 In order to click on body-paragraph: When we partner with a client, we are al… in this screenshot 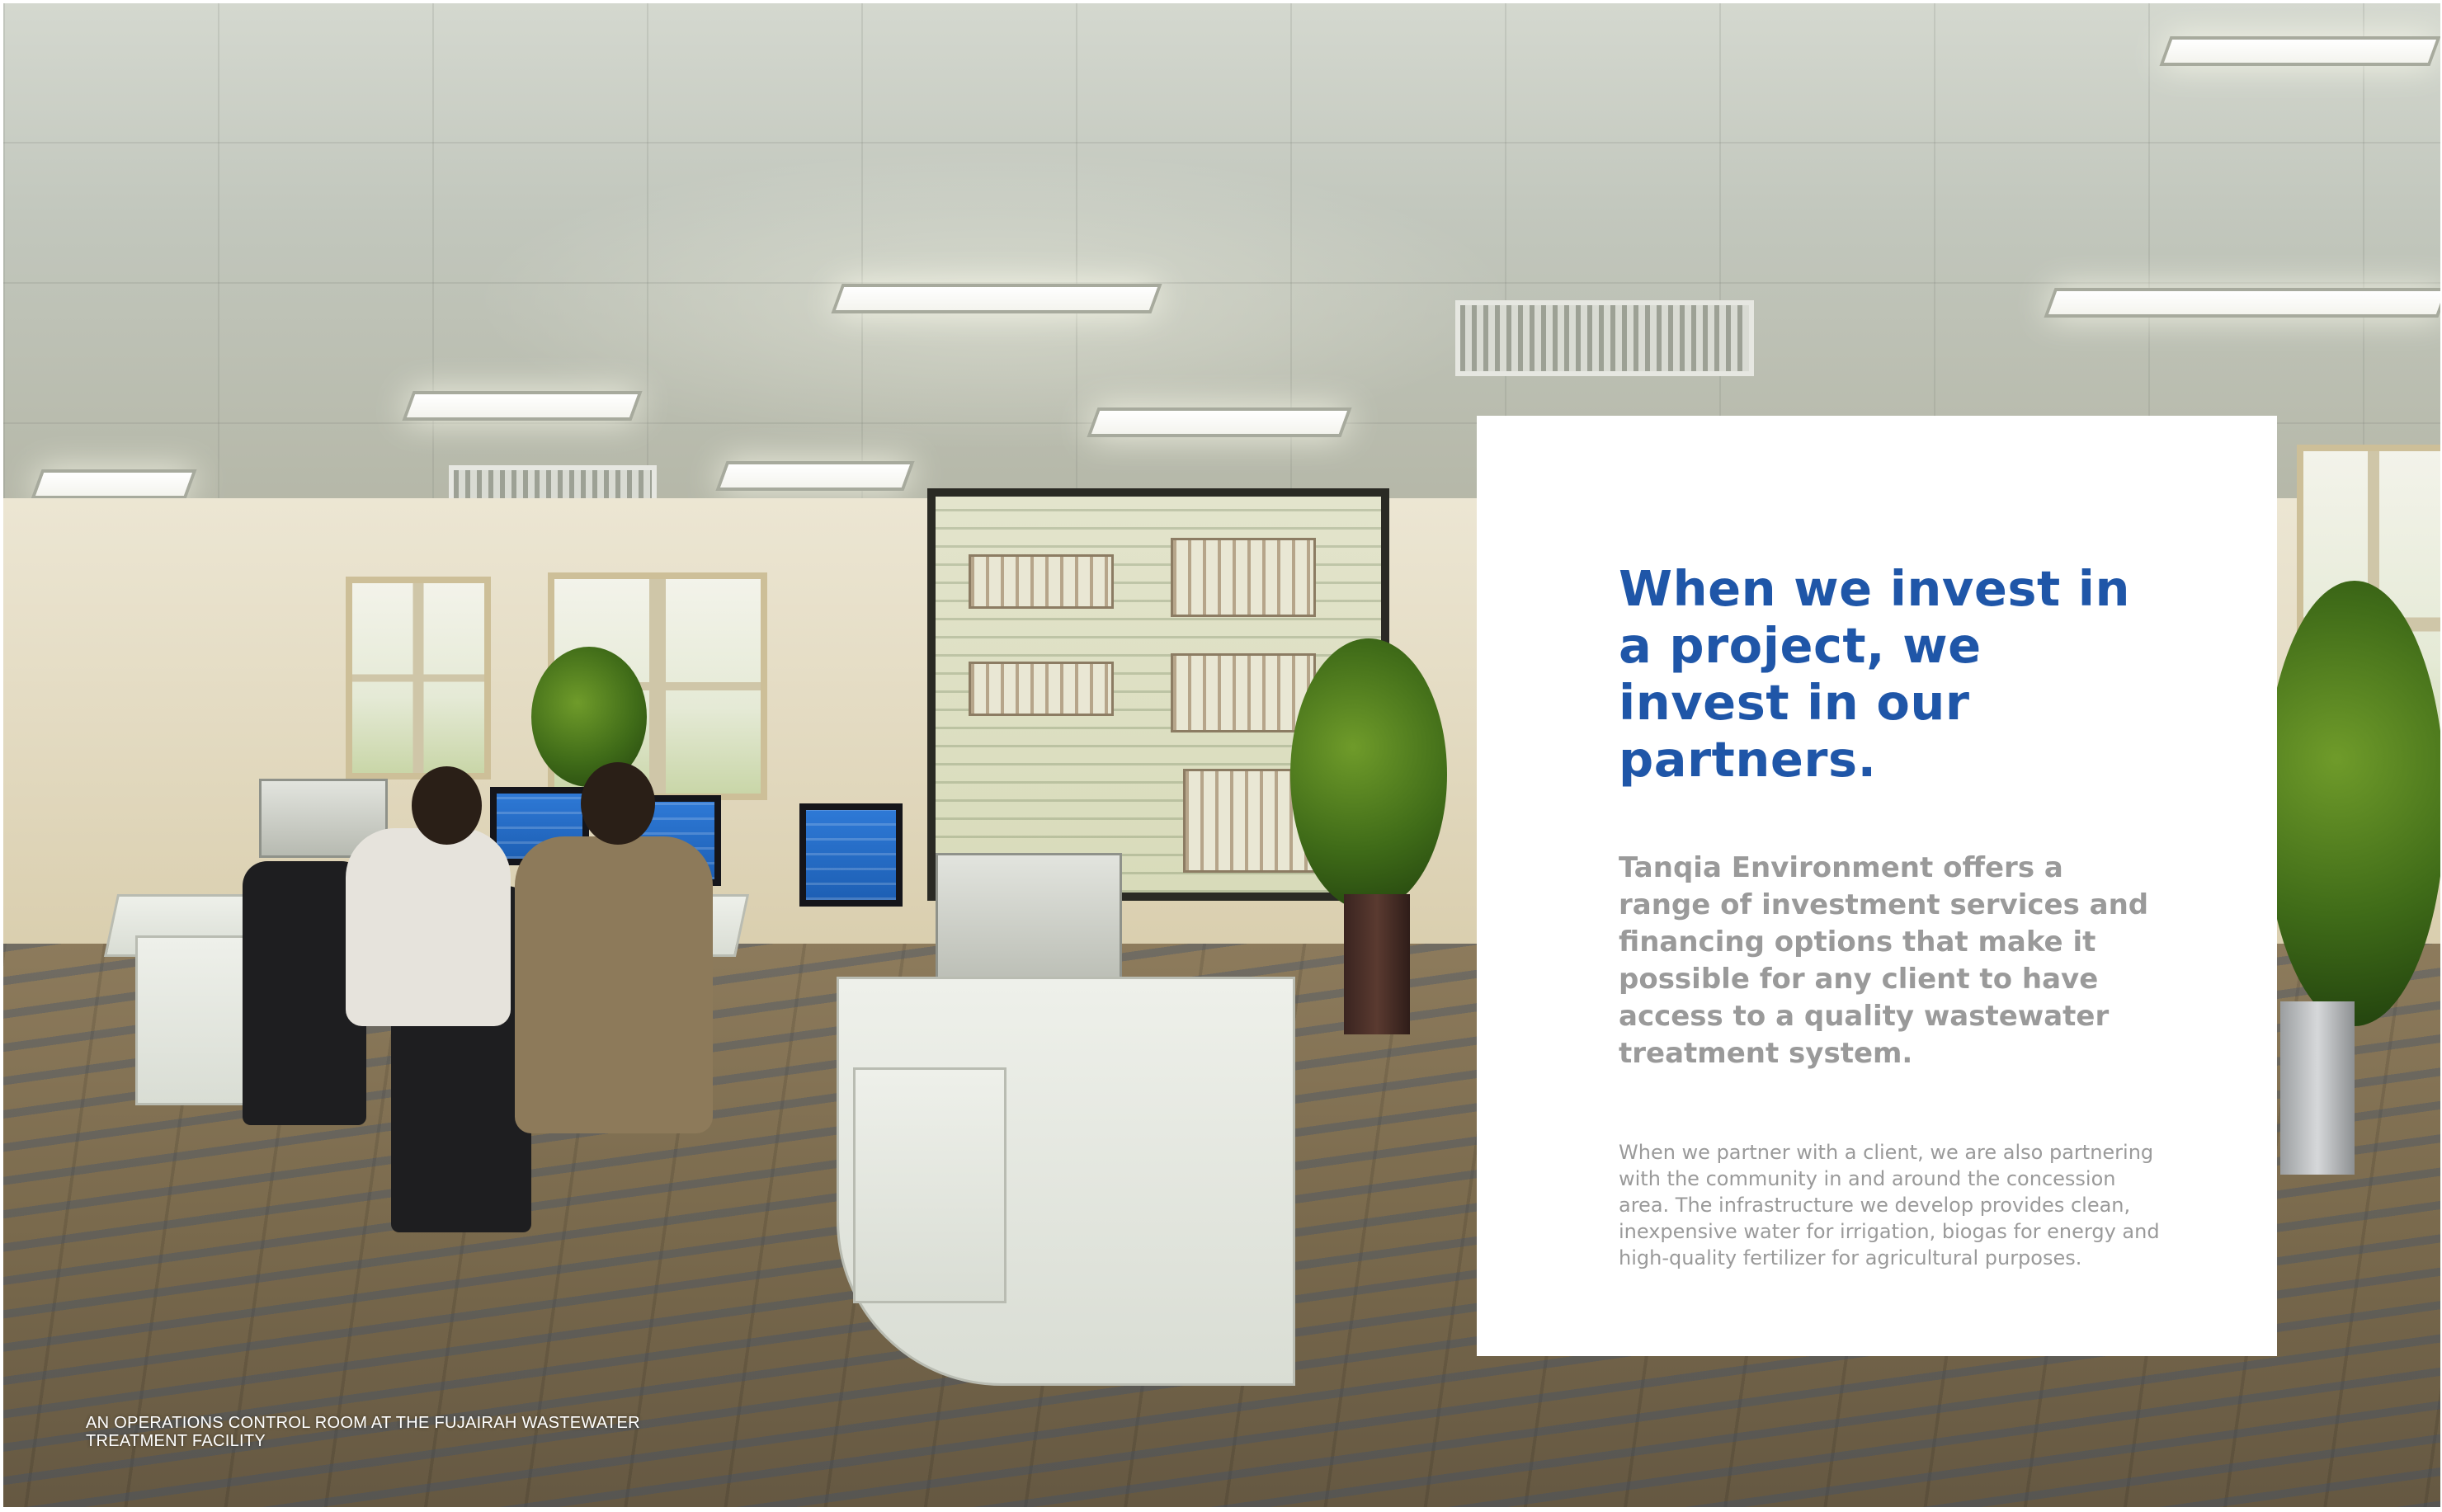, I will do `click(1889, 1205)`.